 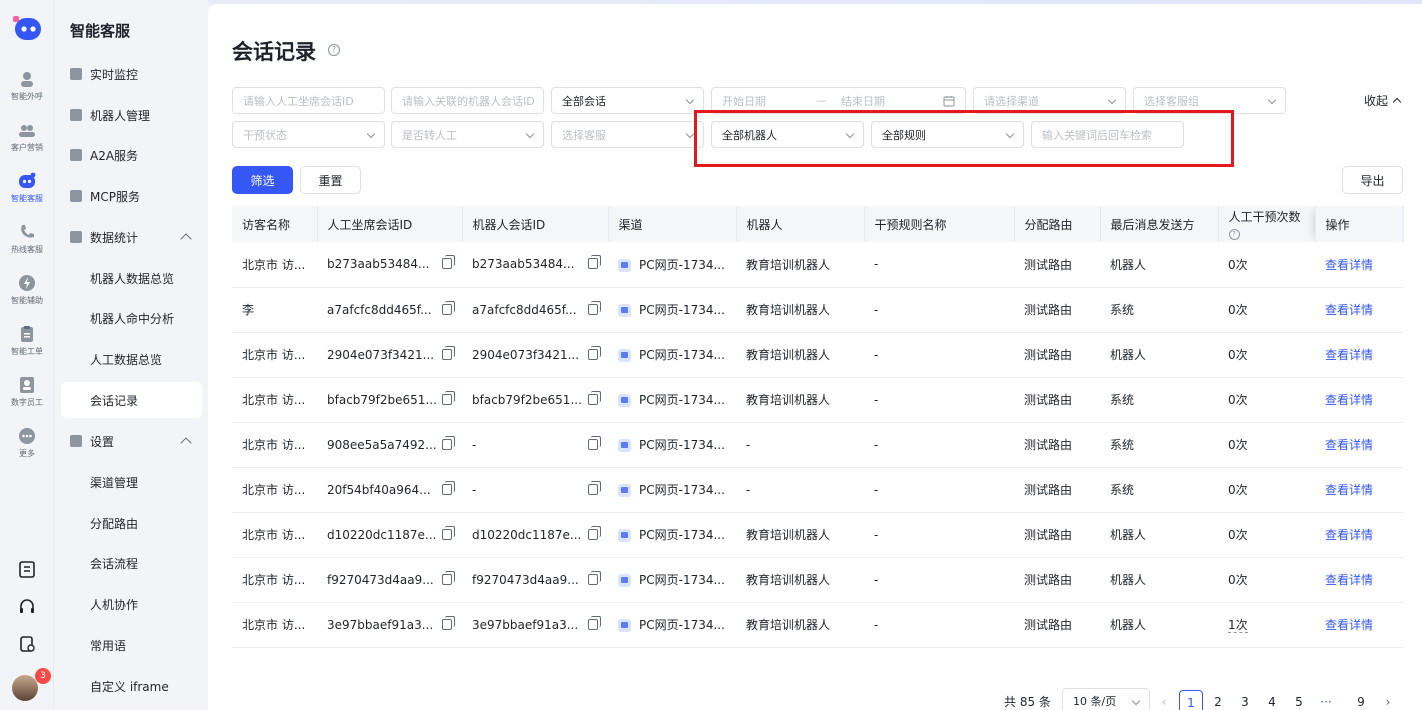 I want to click on sidebar-item-mcp: MCP服务, so click(x=131, y=196).